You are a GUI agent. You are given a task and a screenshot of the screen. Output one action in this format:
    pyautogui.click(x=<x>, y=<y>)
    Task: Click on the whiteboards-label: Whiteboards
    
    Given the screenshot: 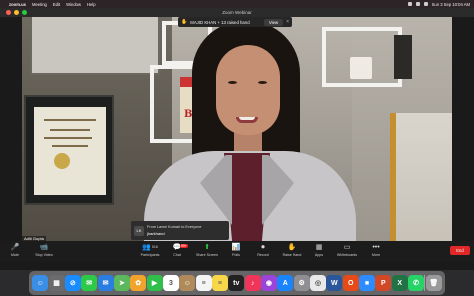 What is the action you would take?
    pyautogui.click(x=347, y=255)
    